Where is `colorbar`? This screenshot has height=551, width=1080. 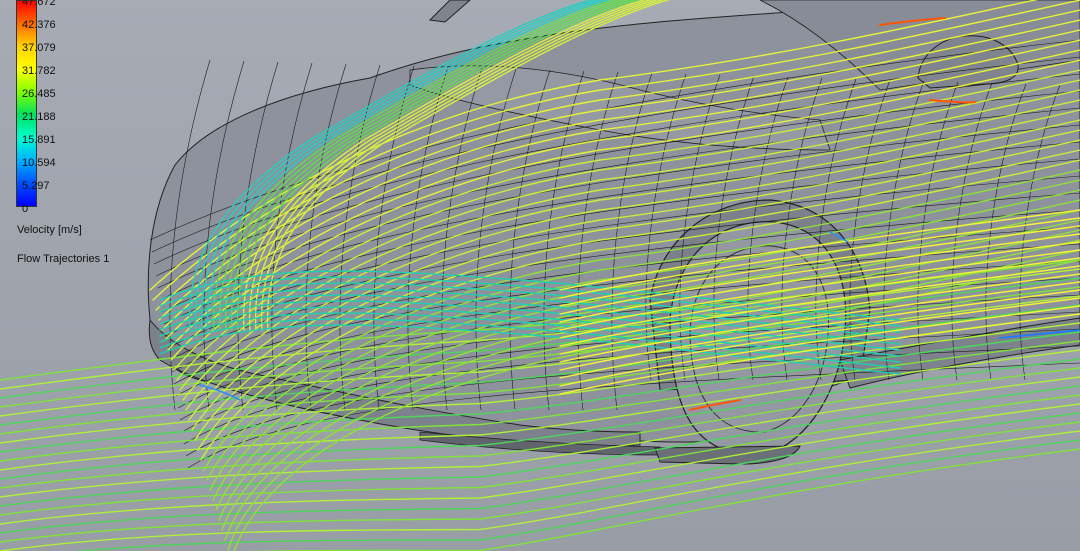 colorbar is located at coordinates (26, 103).